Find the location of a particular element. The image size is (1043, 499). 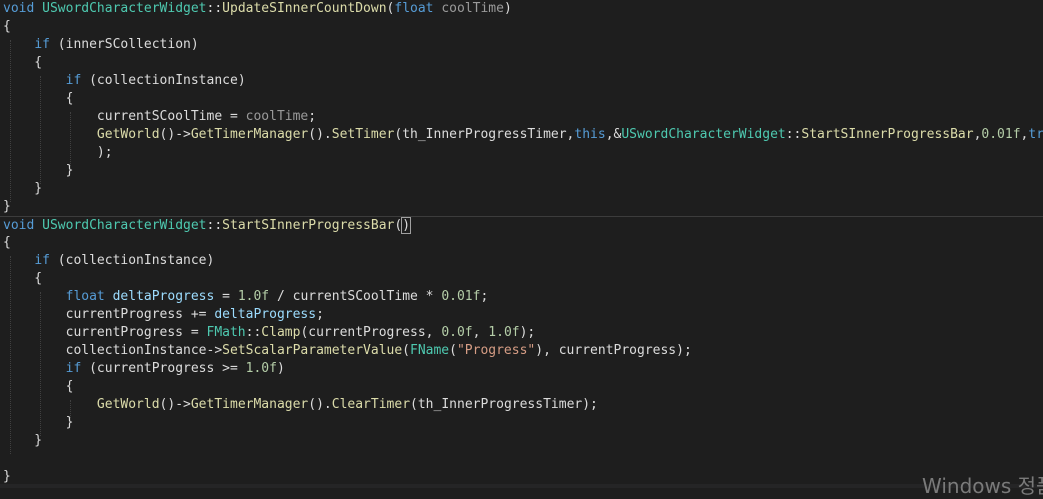

code-token: (collectionInstance) is located at coordinates (163, 80).